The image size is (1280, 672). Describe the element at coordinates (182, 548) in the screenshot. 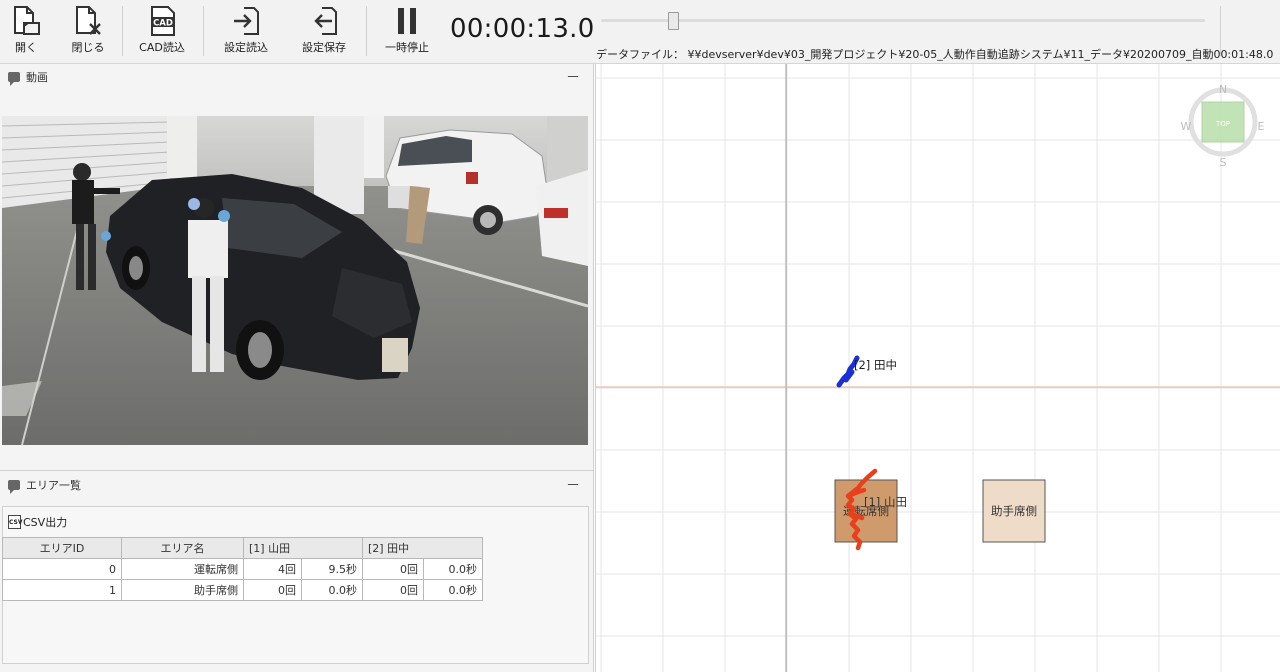

I see `header-area-name: エリア名` at that location.